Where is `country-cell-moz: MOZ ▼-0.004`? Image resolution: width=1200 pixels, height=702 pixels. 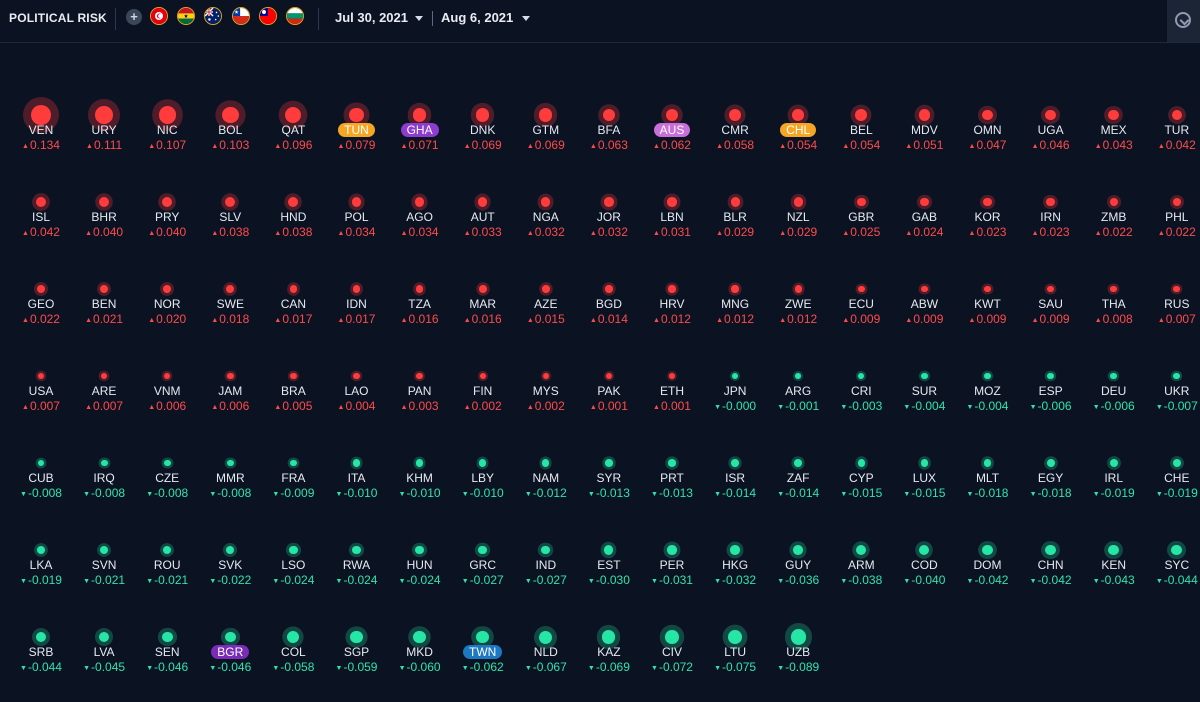
country-cell-moz: MOZ ▼-0.004 is located at coordinates (988, 401).